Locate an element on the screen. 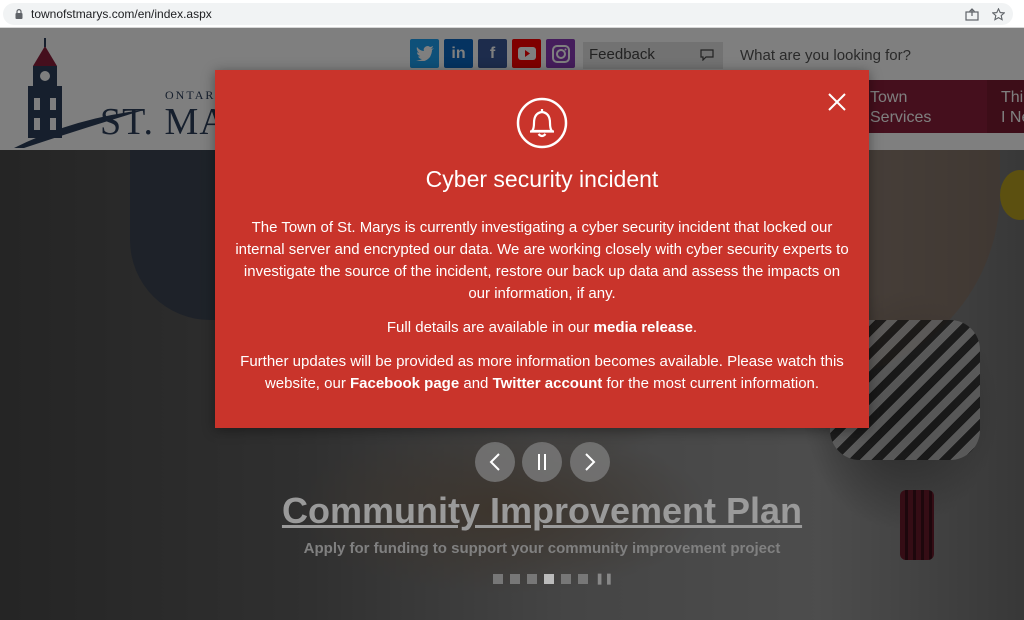 The image size is (1024, 620). pause-icon is located at coordinates (542, 462).